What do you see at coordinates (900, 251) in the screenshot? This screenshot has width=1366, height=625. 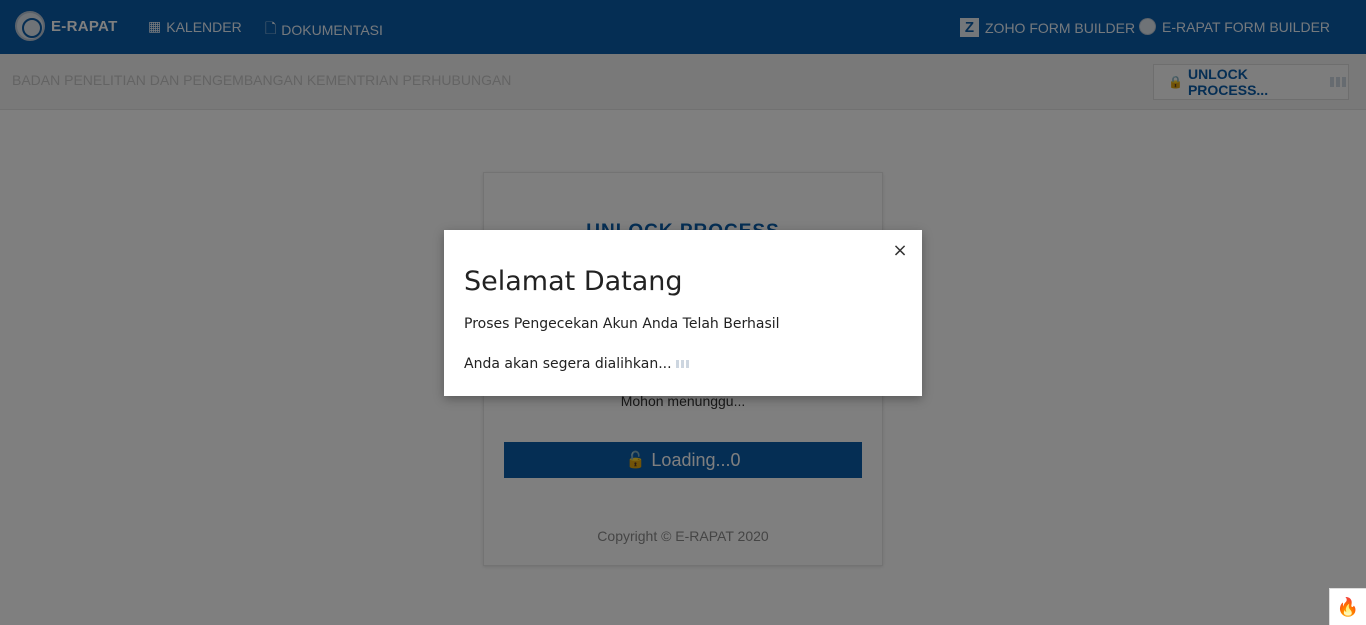 I see `close-icon: ×` at bounding box center [900, 251].